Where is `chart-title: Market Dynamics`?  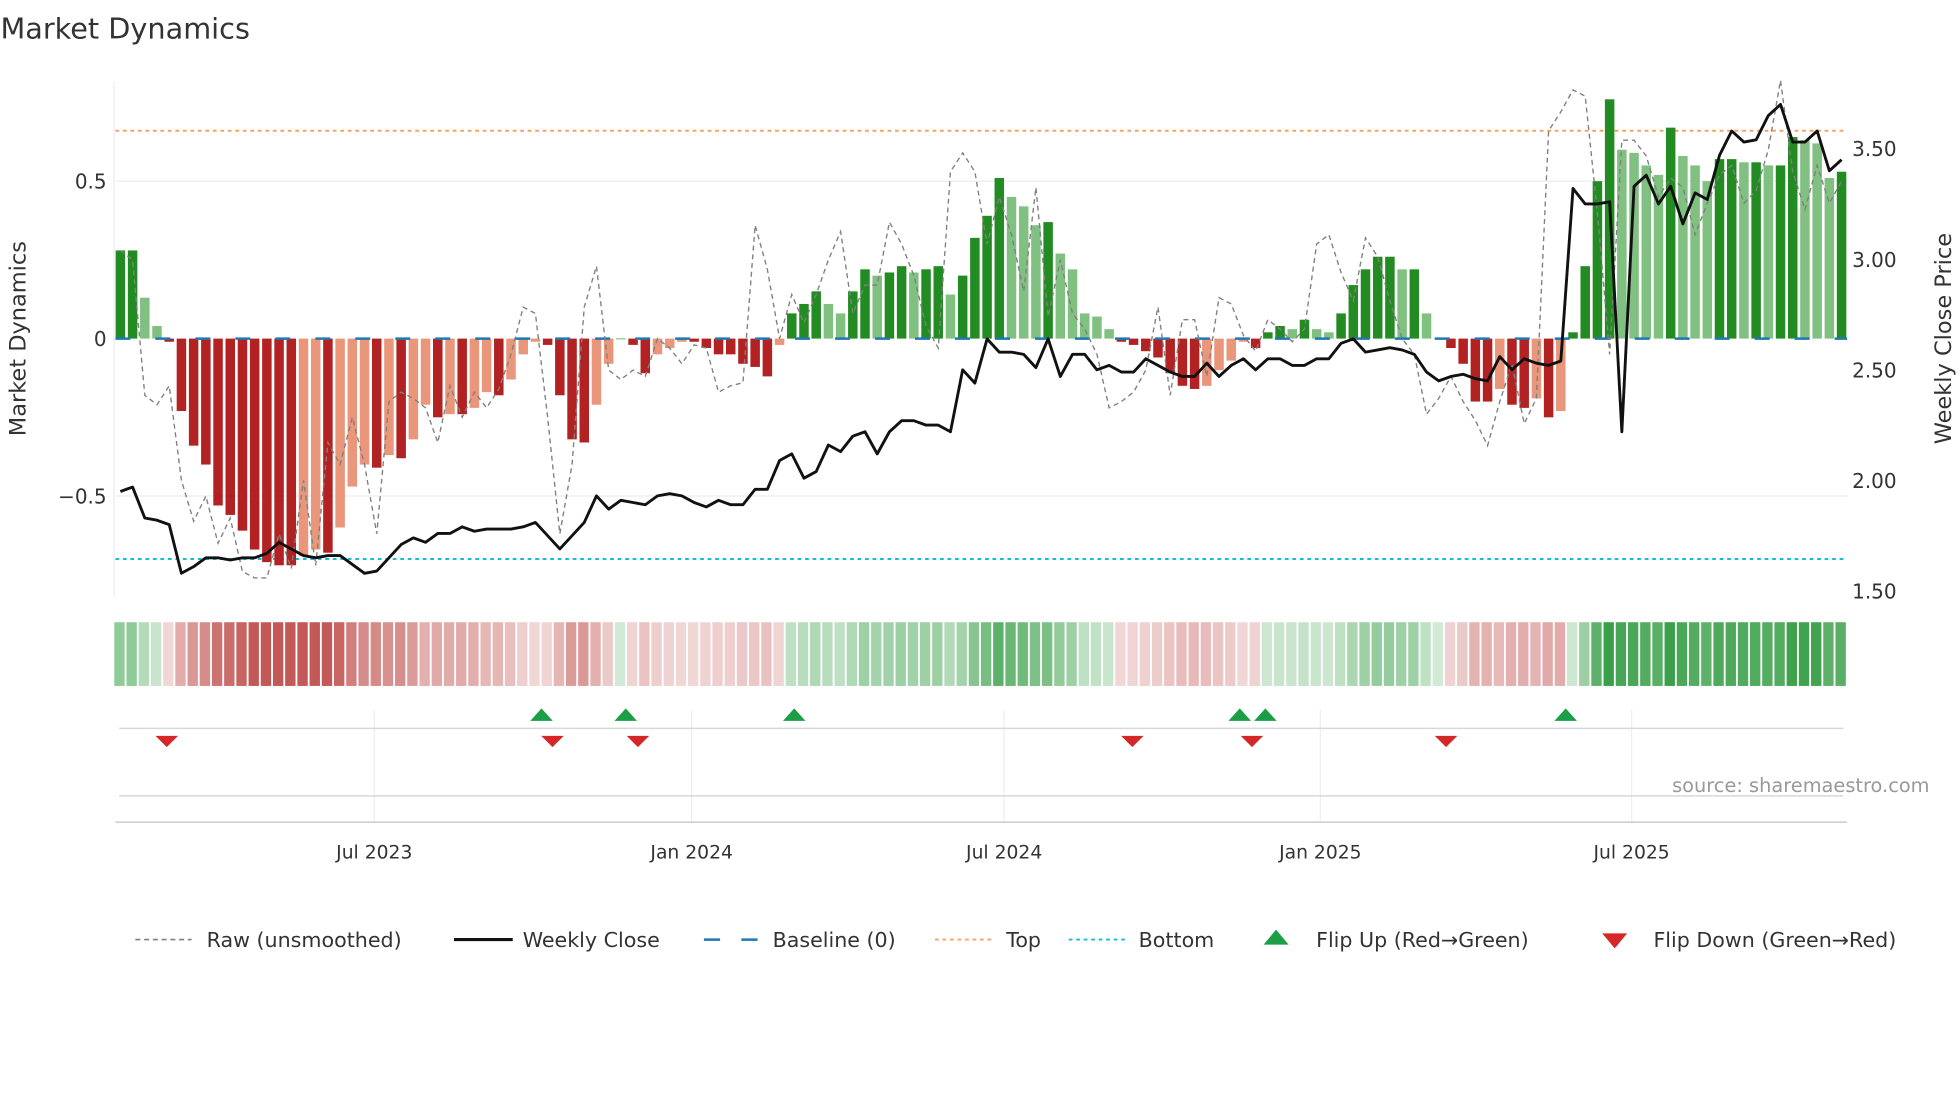
chart-title: Market Dynamics is located at coordinates (124, 29).